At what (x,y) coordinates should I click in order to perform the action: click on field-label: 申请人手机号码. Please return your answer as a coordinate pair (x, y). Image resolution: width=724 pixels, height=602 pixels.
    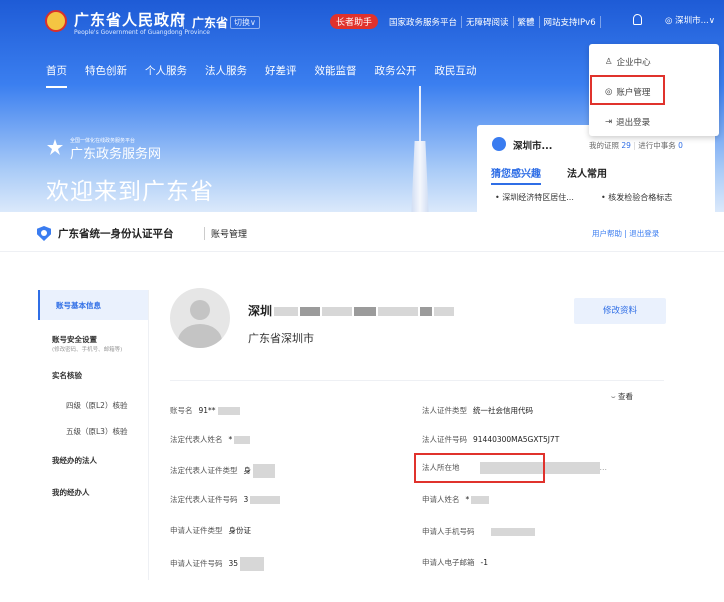
    Looking at the image, I should click on (448, 531).